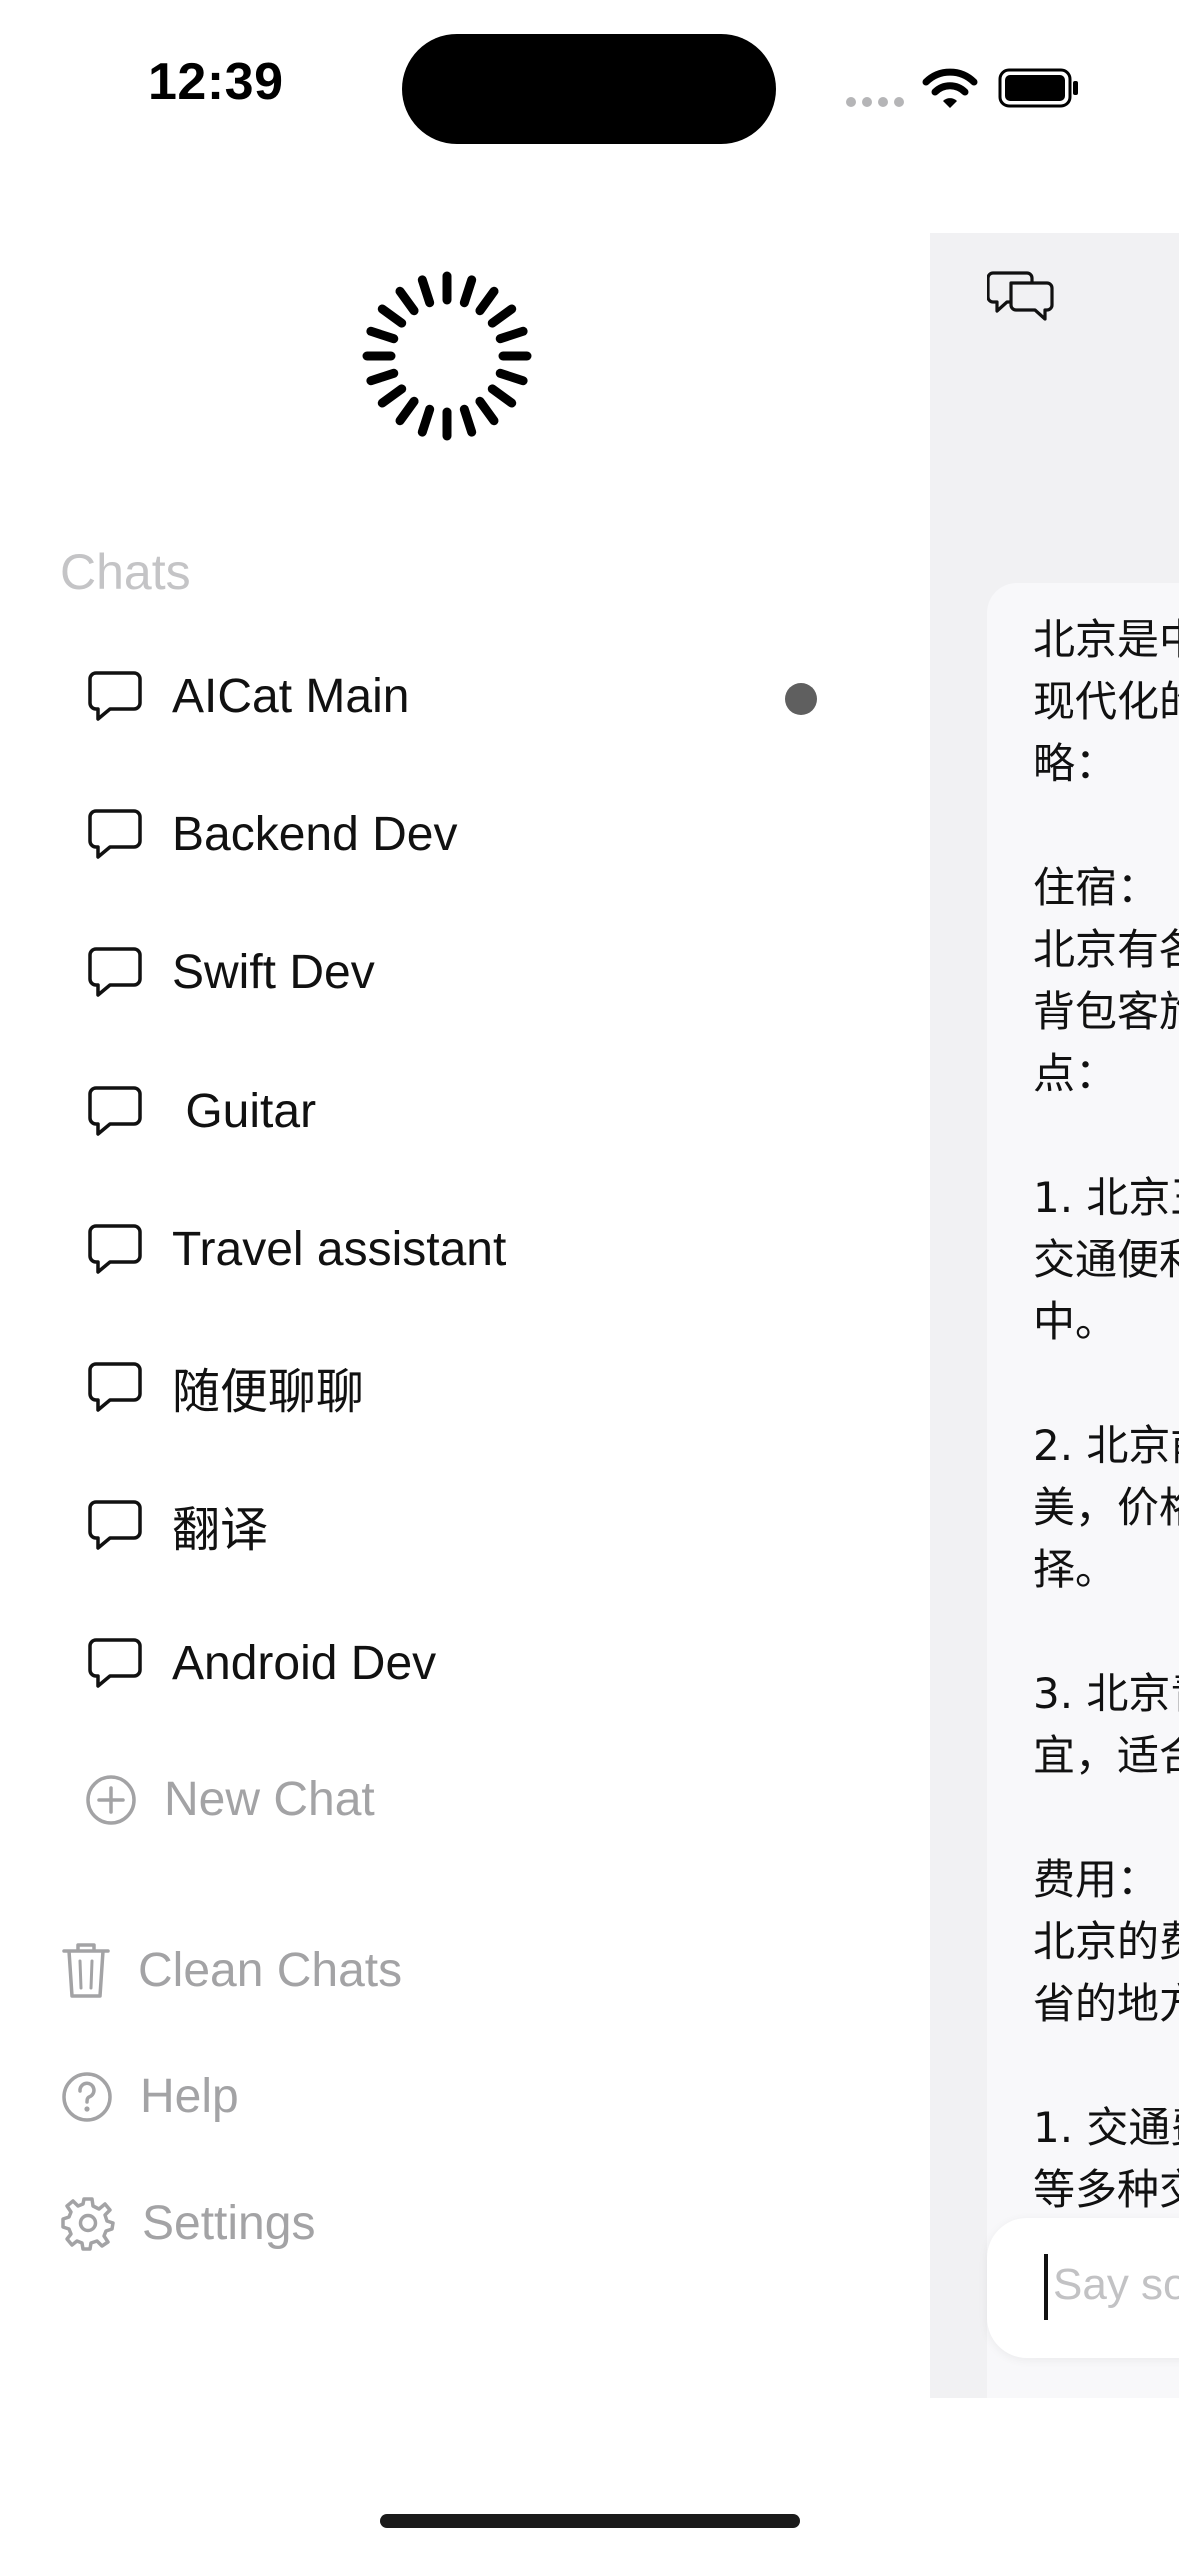 The image size is (1179, 2556). I want to click on message-input-placeholder: Say so, so click(1116, 2284).